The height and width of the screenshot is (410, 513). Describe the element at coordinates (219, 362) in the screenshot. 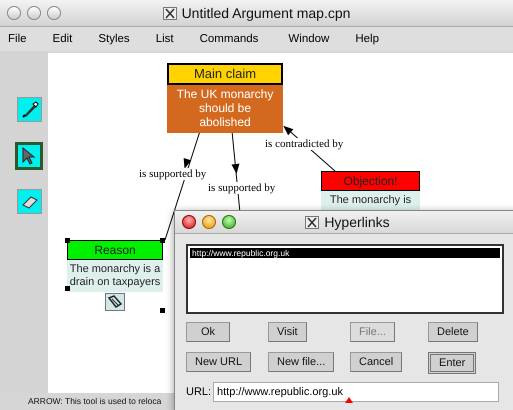

I see `dialog-button: New URL` at that location.